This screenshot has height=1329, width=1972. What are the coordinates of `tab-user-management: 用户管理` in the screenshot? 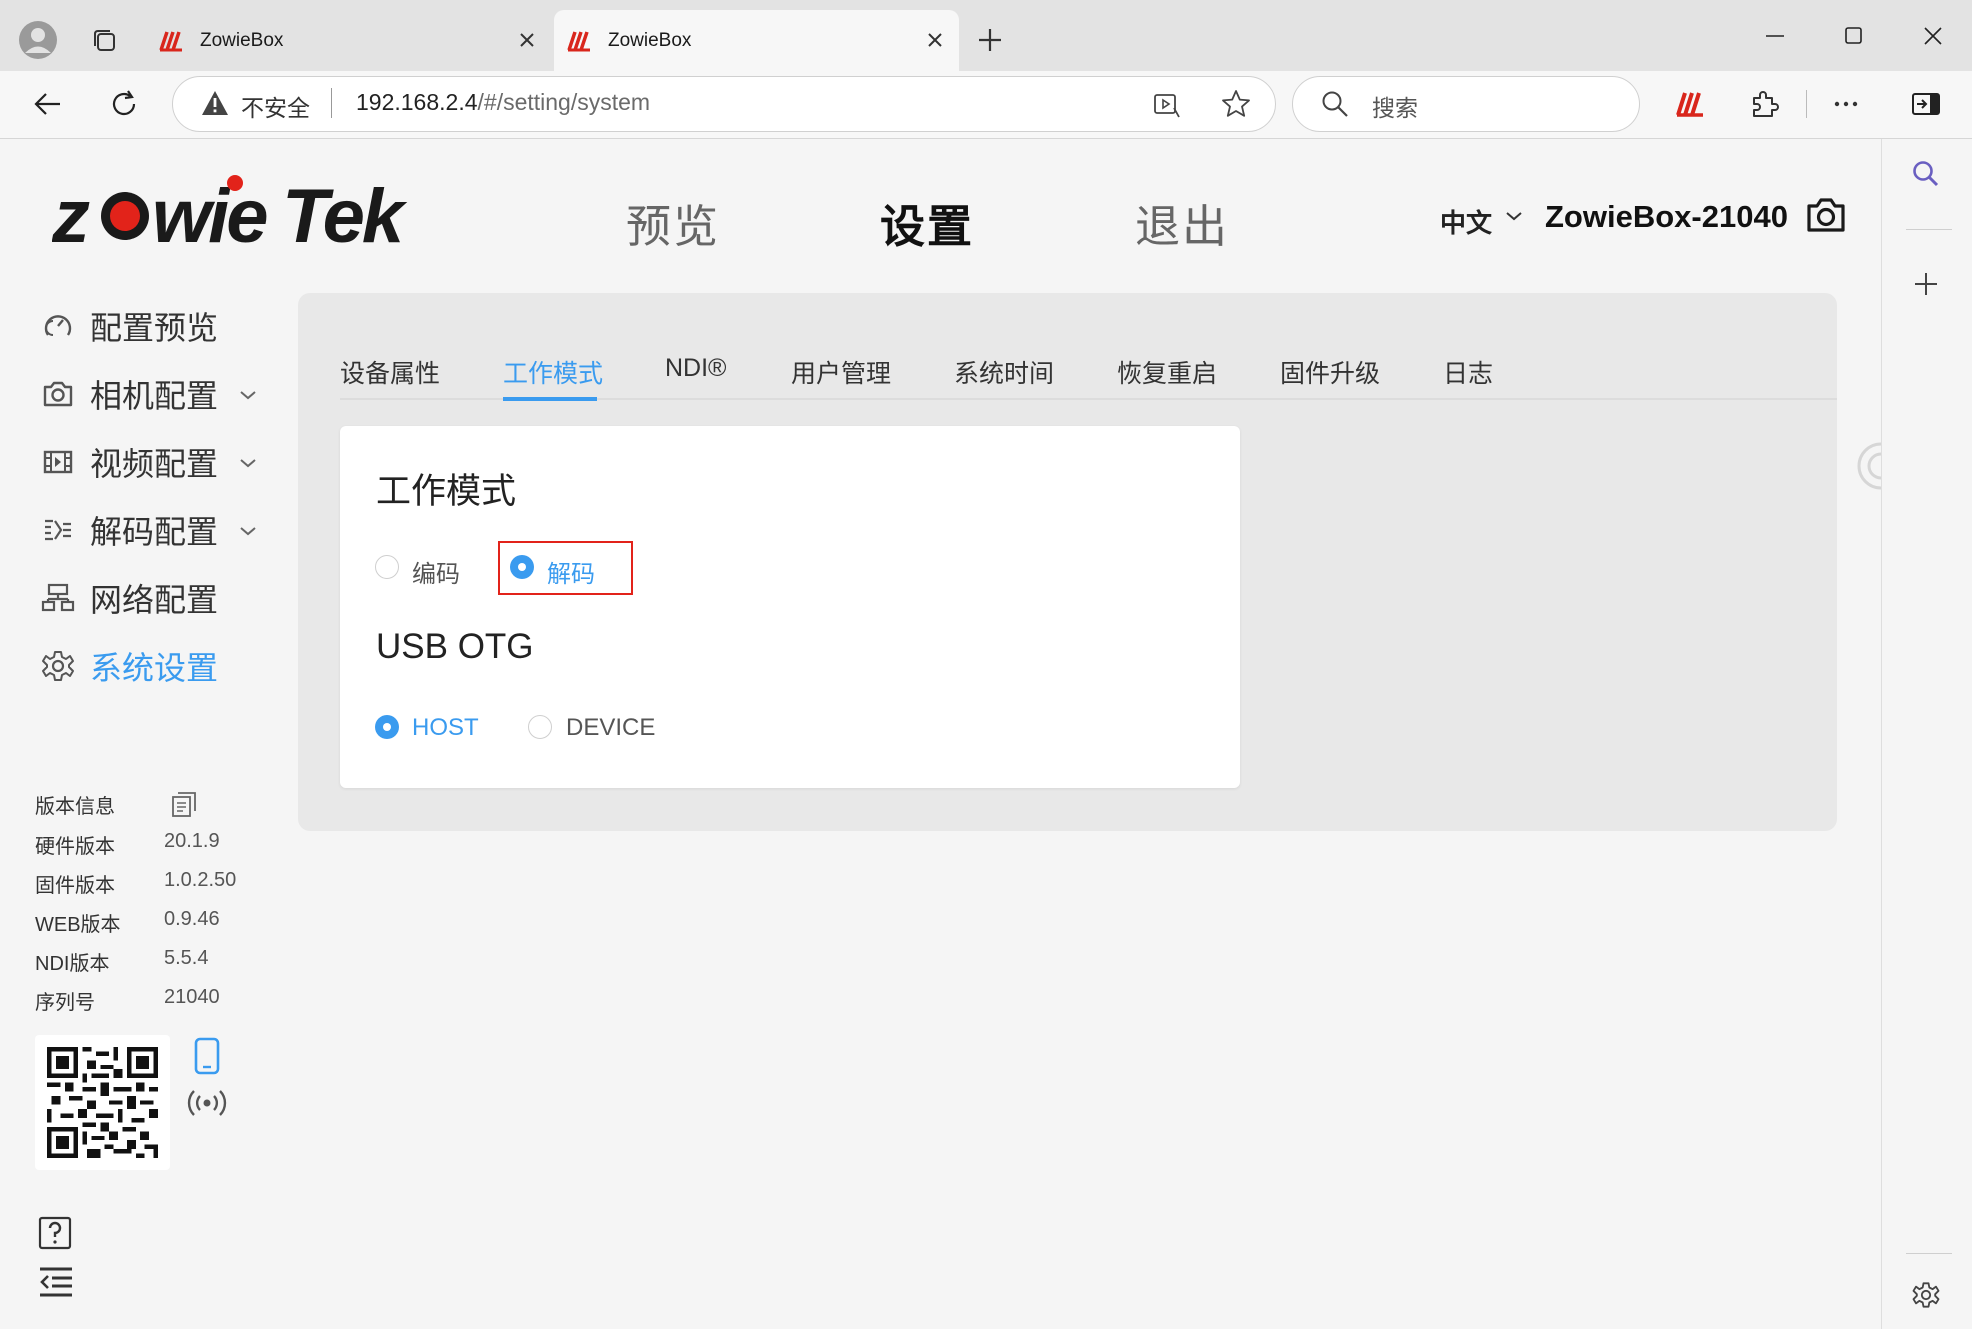 It's located at (841, 372).